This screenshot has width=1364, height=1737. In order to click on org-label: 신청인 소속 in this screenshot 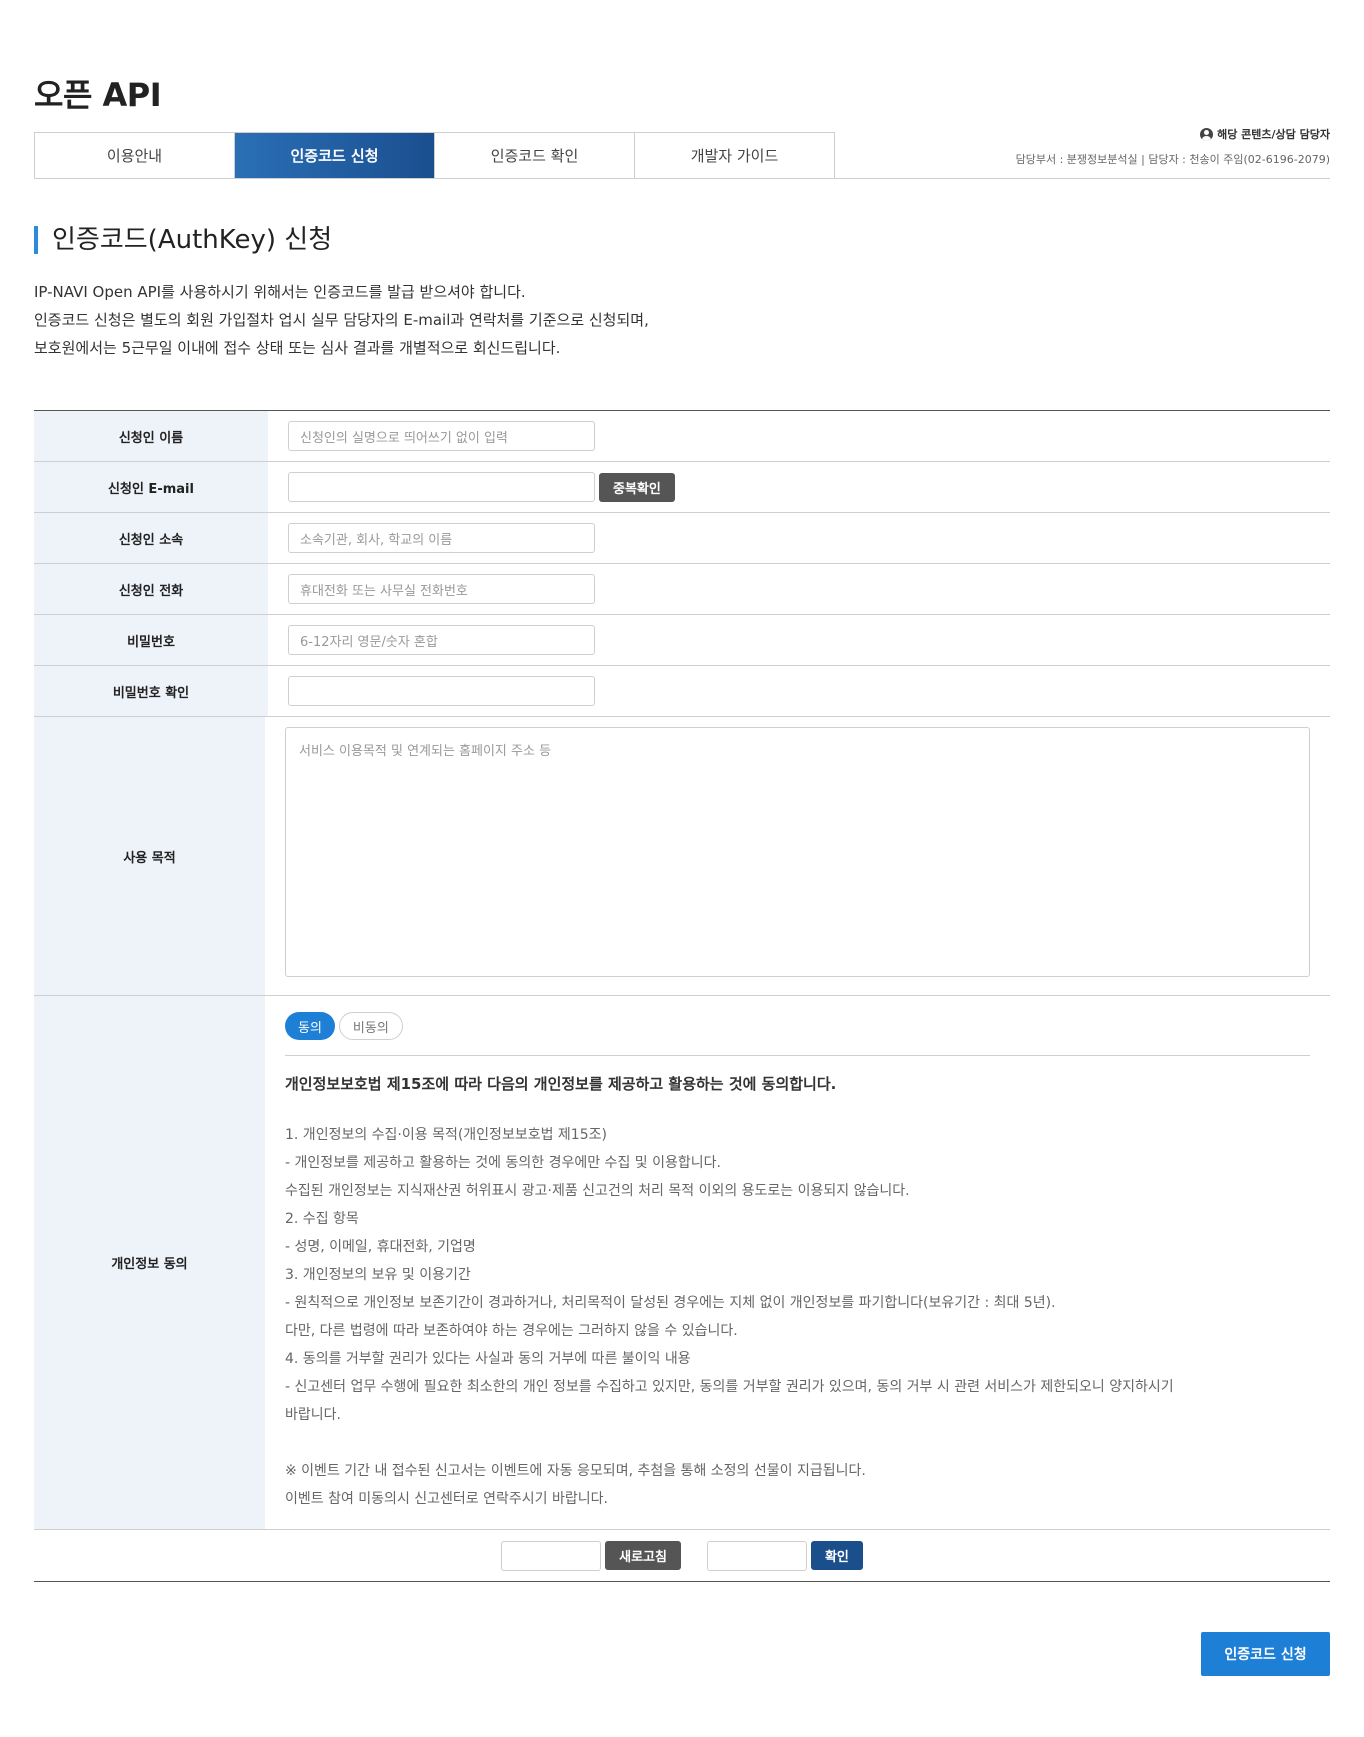, I will do `click(151, 538)`.